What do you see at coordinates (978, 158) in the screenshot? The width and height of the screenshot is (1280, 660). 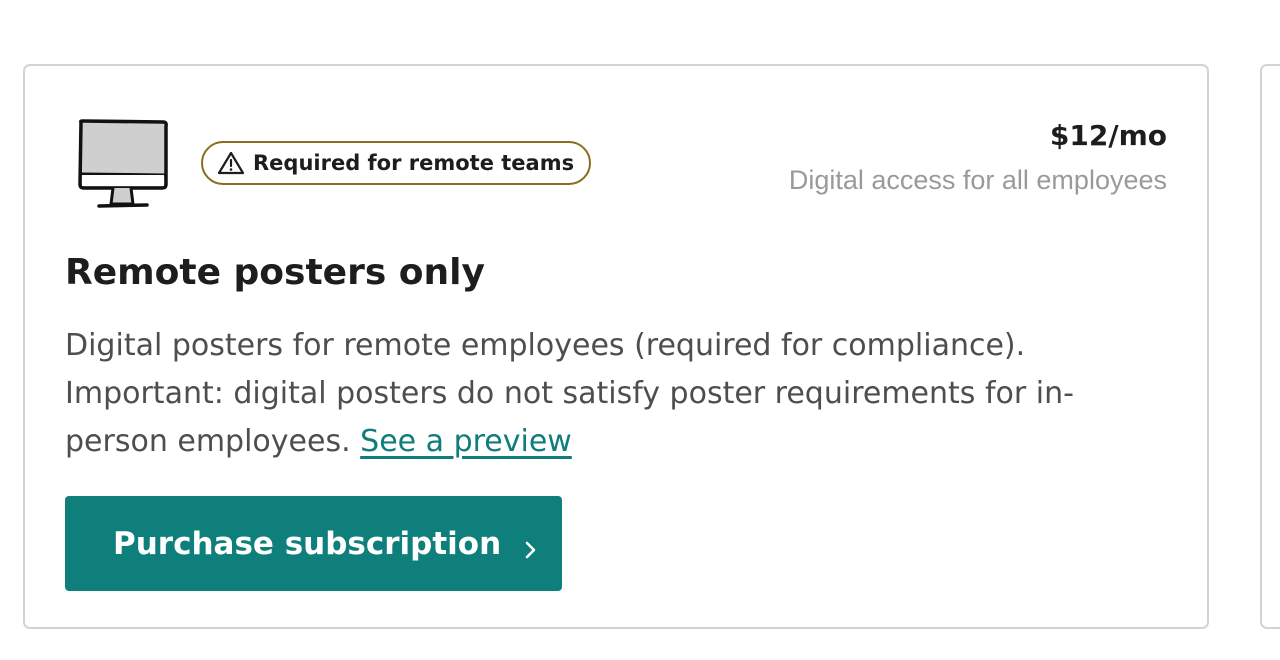 I see `price-block: $12/mo Digital access for all employees` at bounding box center [978, 158].